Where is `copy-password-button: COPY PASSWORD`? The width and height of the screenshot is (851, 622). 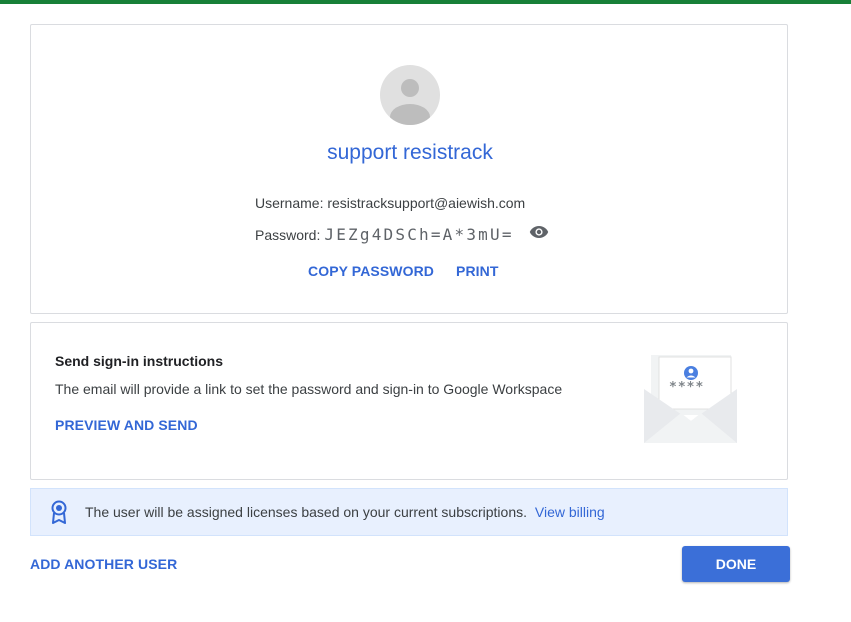 copy-password-button: COPY PASSWORD is located at coordinates (371, 271).